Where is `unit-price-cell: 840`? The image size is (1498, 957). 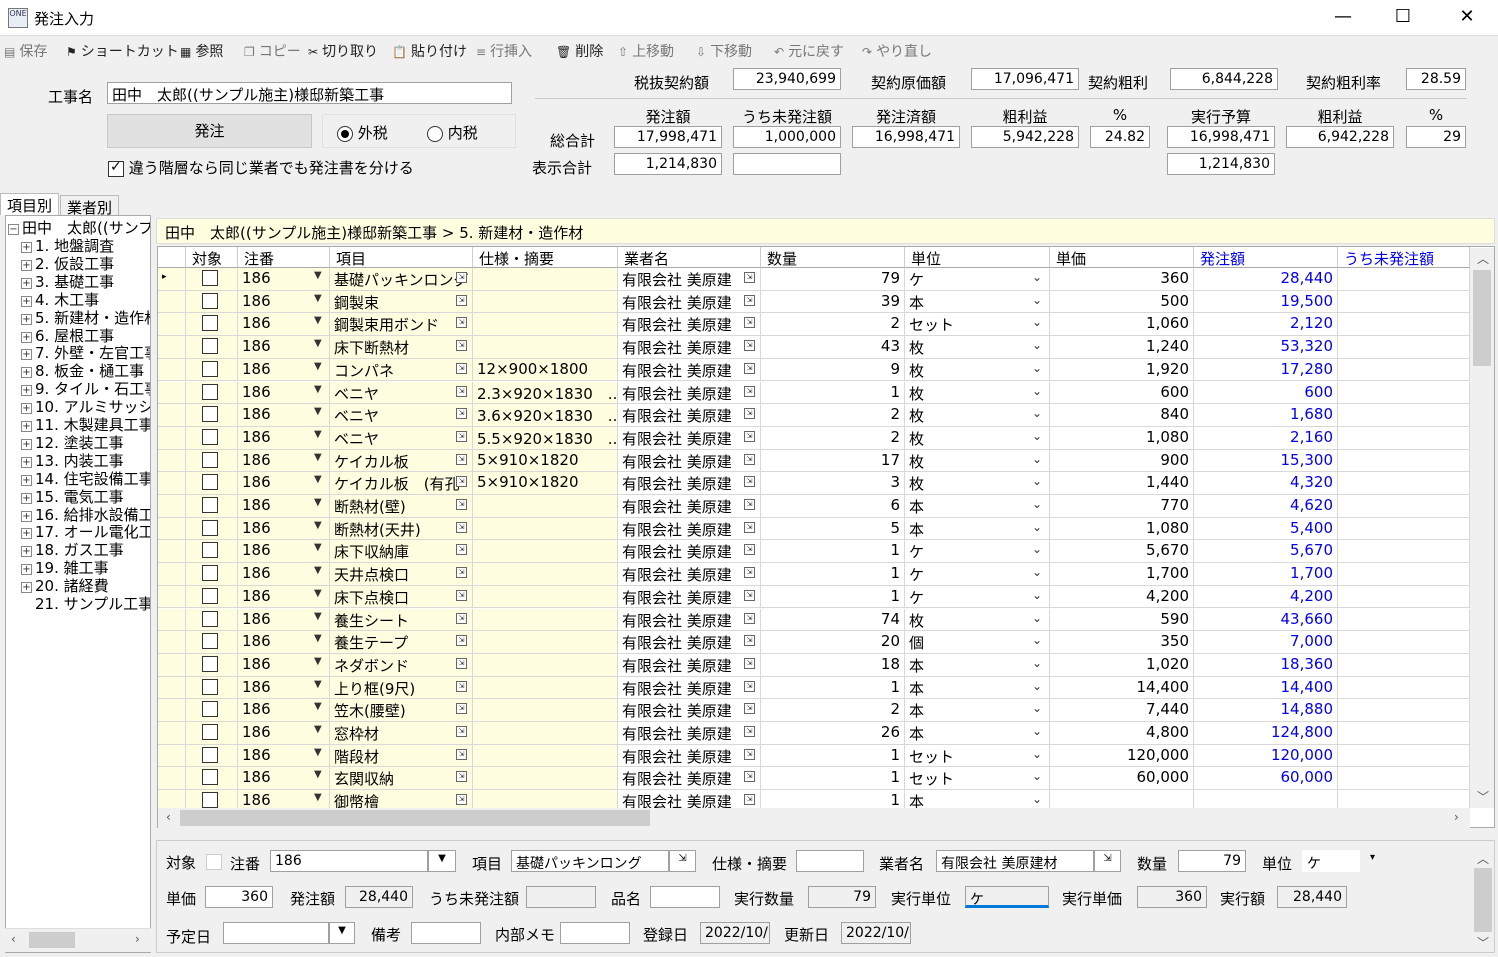 unit-price-cell: 840 is located at coordinates (1122, 415).